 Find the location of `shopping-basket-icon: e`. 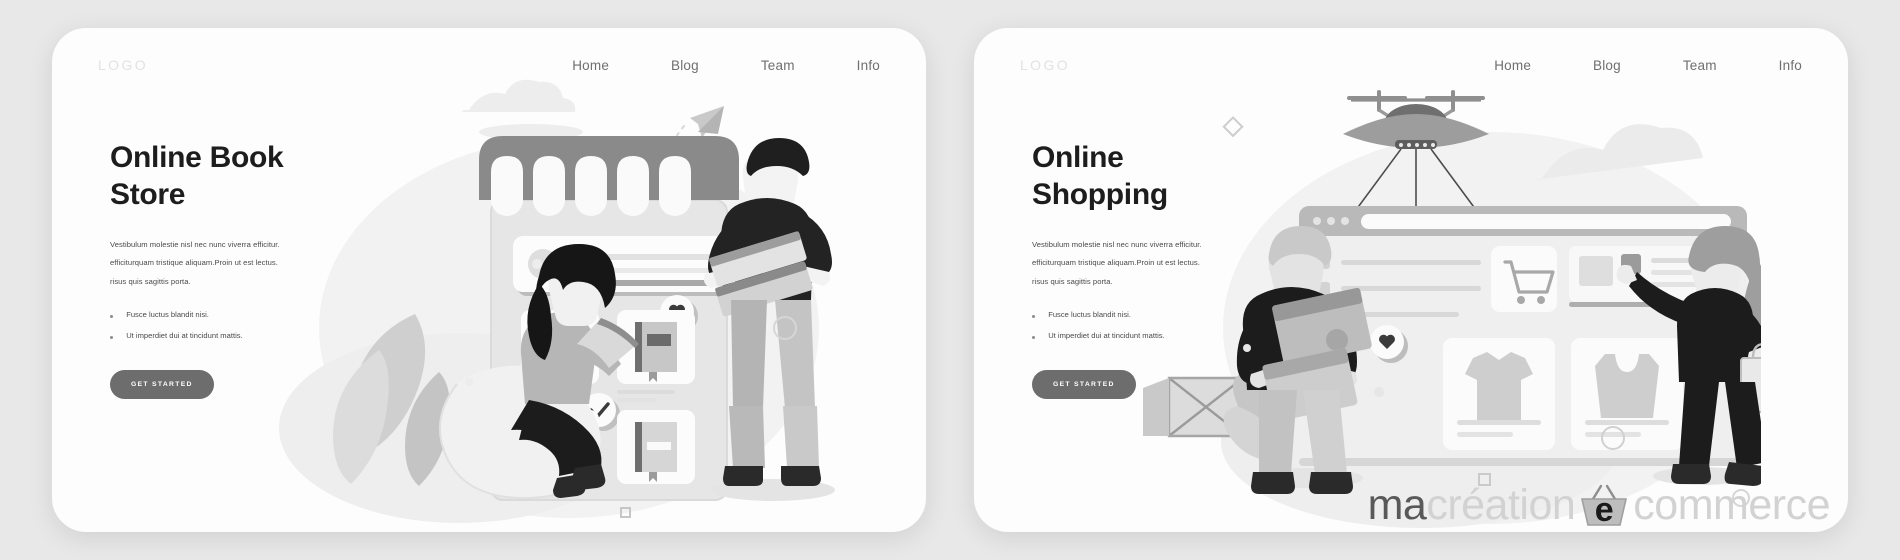

shopping-basket-icon: e is located at coordinates (1604, 506).